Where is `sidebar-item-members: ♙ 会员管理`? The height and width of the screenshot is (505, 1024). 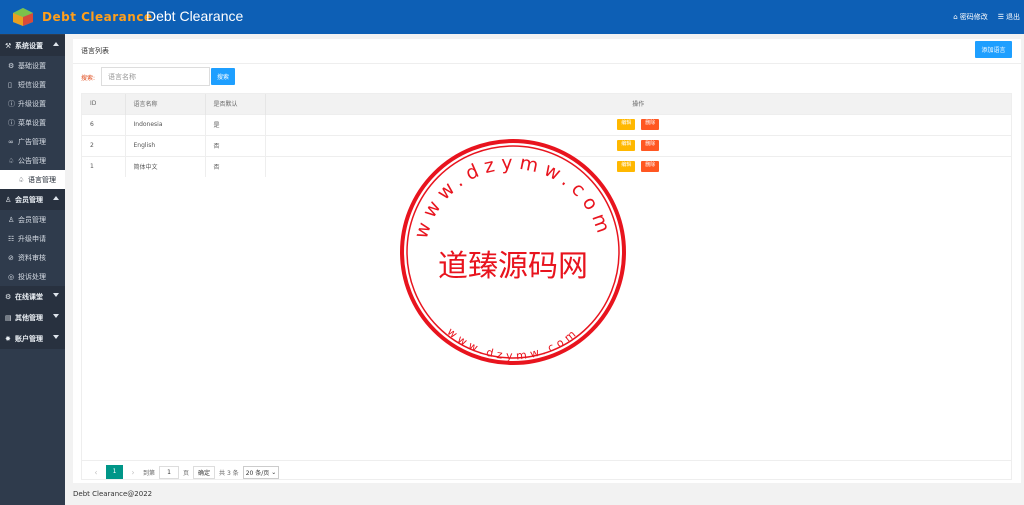 sidebar-item-members: ♙ 会员管理 is located at coordinates (32, 219).